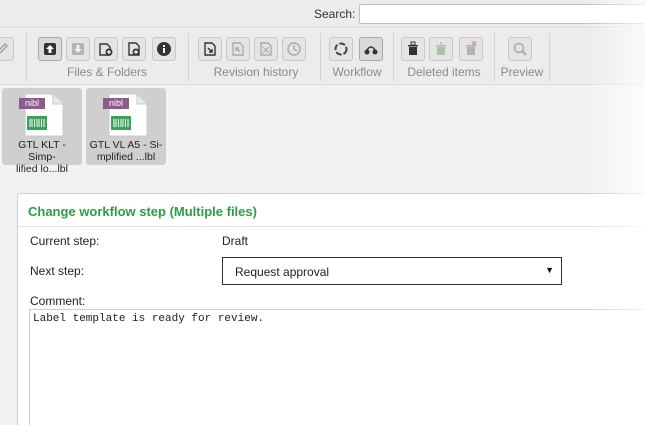 The height and width of the screenshot is (425, 645). I want to click on new-folder-button, so click(134, 49).